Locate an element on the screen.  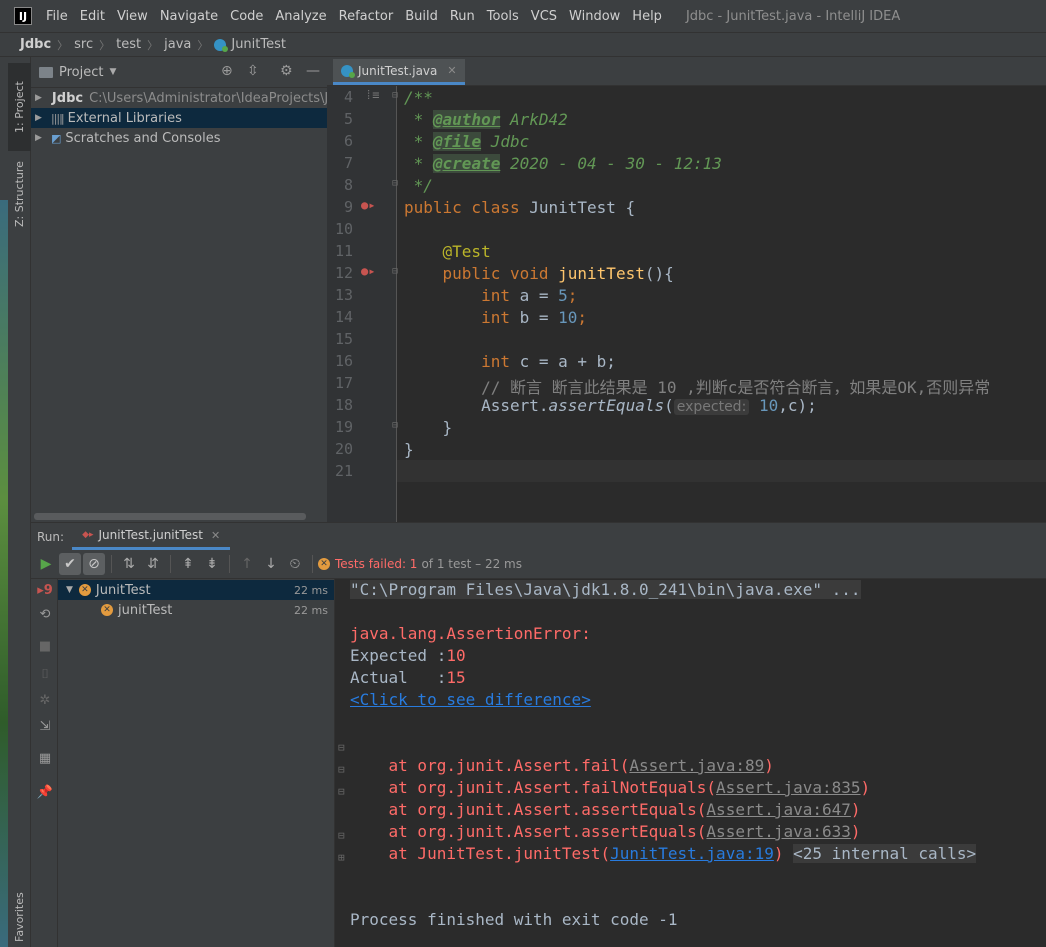
test-tree-item-class: ▼ ✕ JunitTest 22 ms is located at coordinates (196, 590).